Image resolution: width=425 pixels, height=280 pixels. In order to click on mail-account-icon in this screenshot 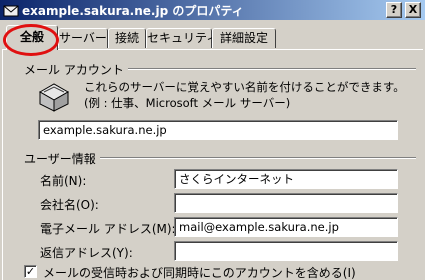, I will do `click(11, 11)`.